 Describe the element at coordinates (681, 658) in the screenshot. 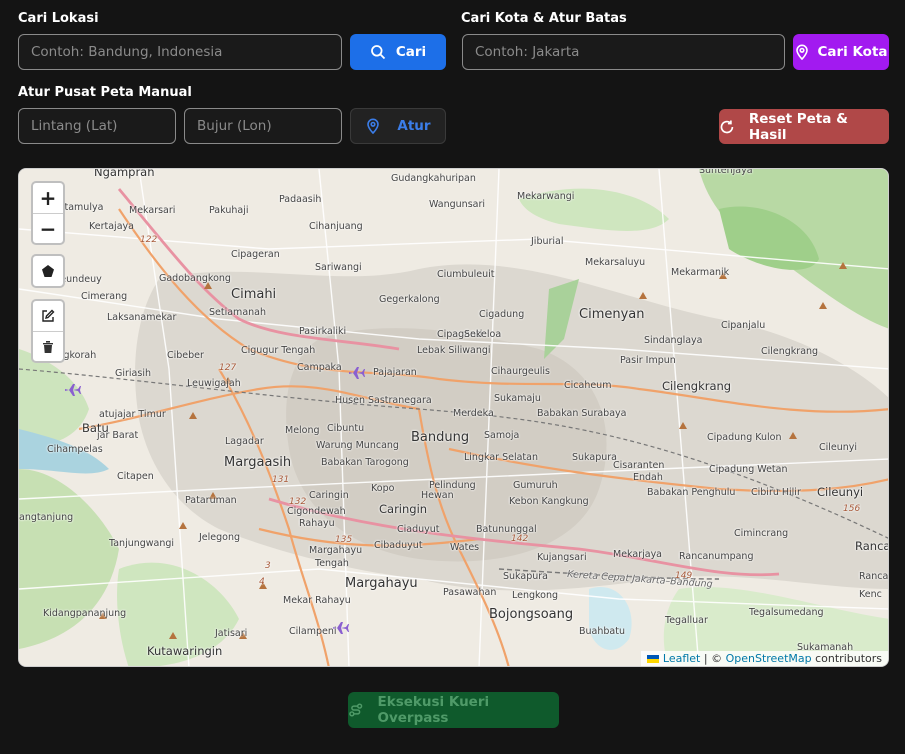

I see `leaflet-link: Leaflet` at that location.